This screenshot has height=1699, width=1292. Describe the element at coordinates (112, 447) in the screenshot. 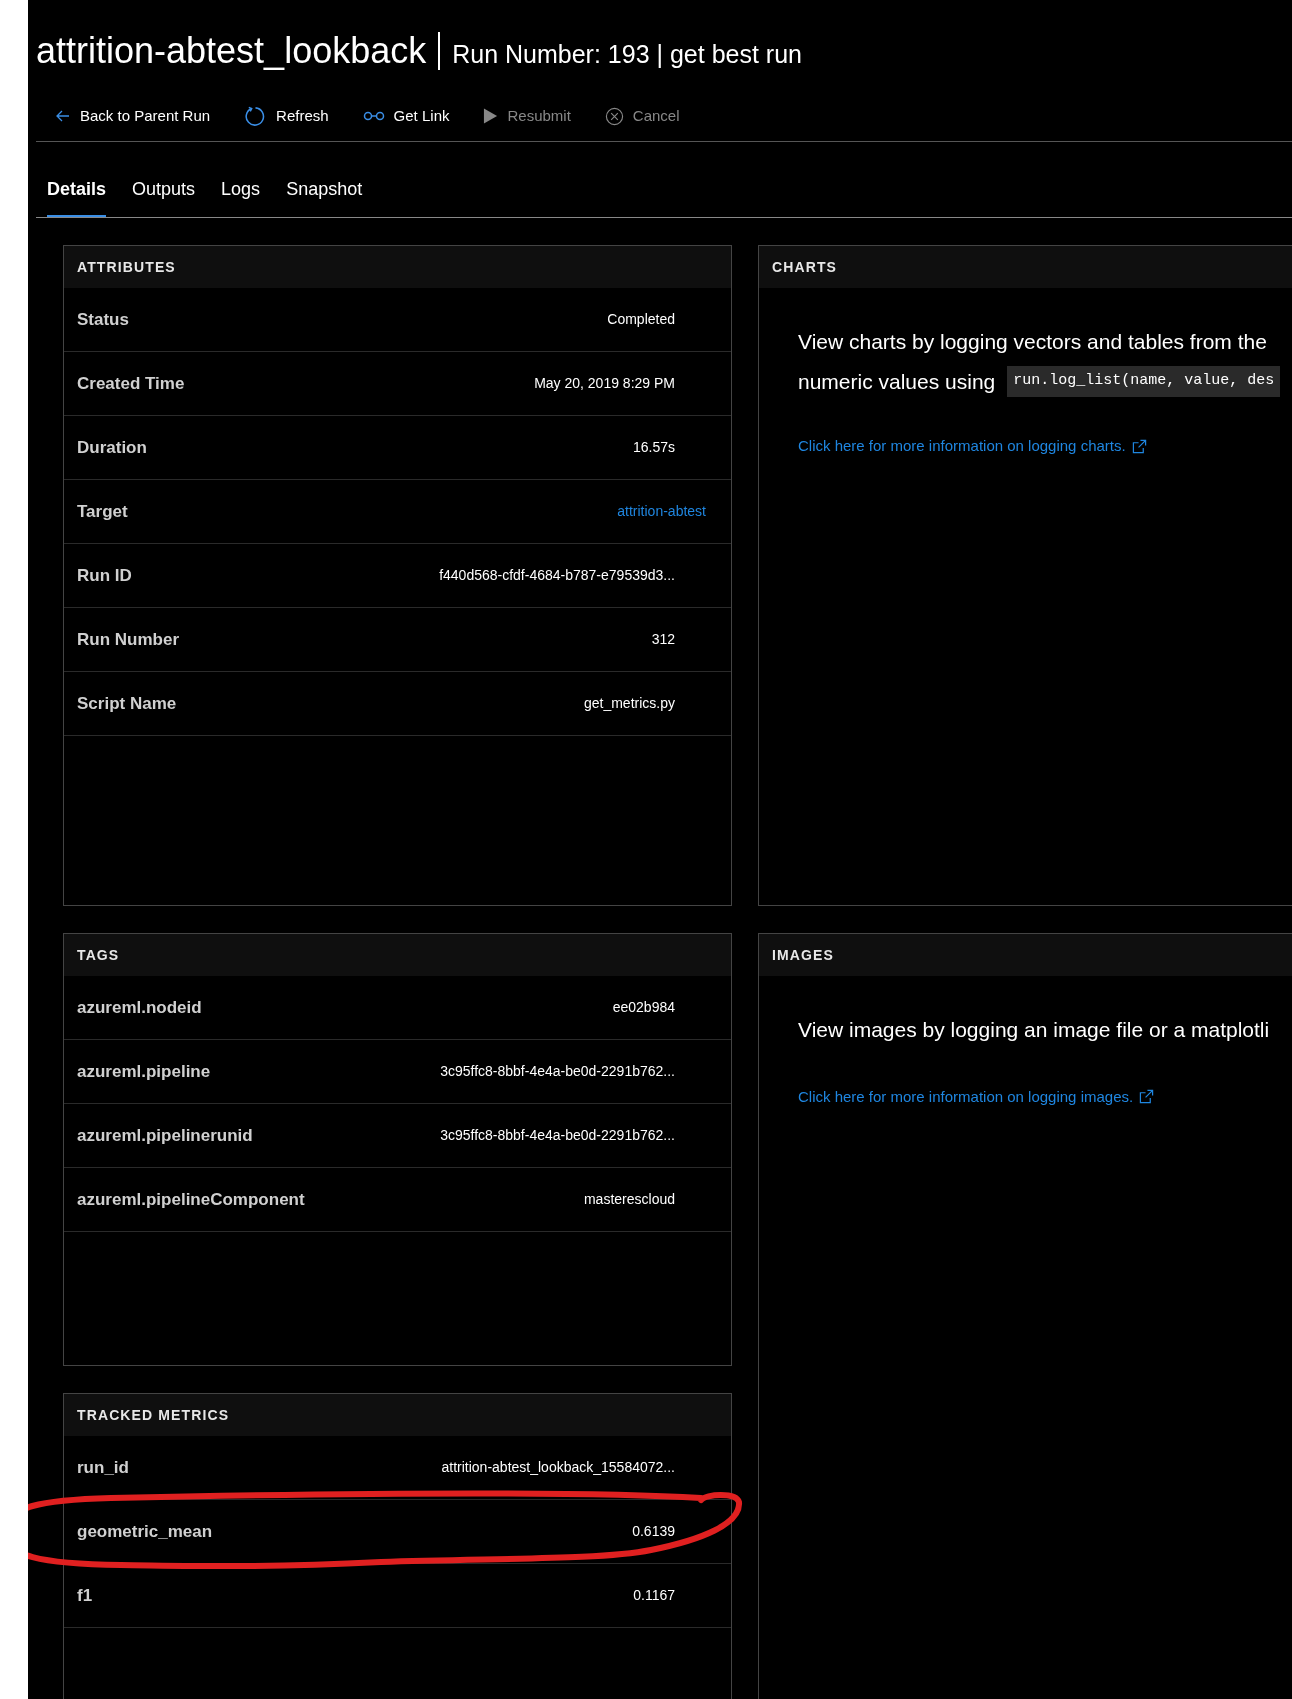

I see `row-label: Duration` at that location.